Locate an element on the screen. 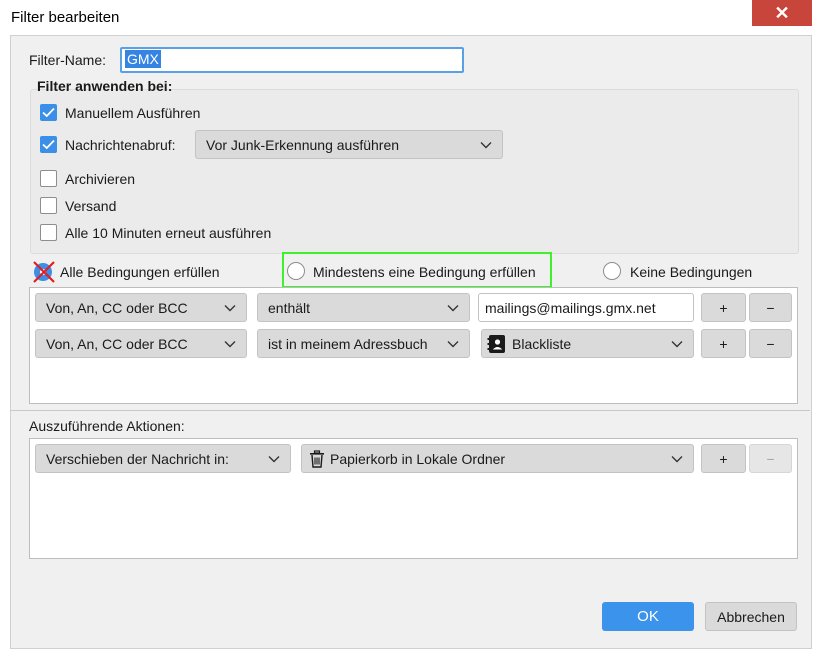 The height and width of the screenshot is (657, 819). close-button: ✕ is located at coordinates (782, 13).